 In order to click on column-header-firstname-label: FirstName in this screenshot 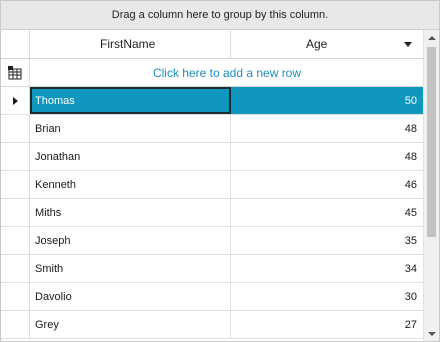, I will do `click(128, 44)`.